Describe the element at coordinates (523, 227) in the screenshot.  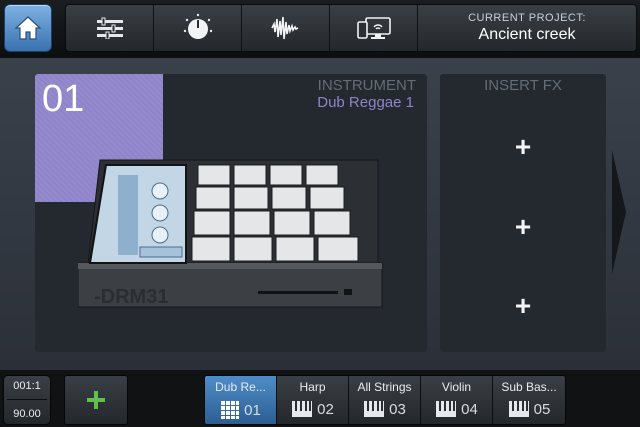
I see `add-fx-slot-2-button: +` at that location.